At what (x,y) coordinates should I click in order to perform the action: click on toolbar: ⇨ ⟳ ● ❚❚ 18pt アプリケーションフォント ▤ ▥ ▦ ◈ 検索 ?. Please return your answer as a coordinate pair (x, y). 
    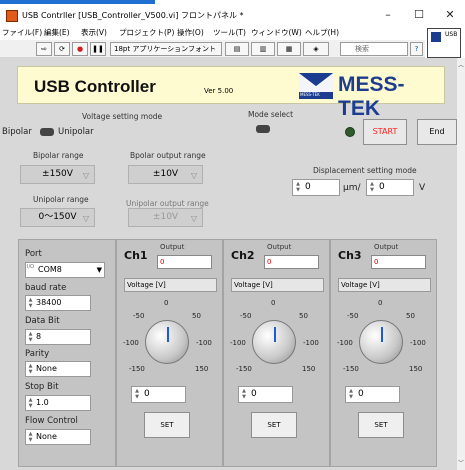
    Looking at the image, I should click on (212, 49).